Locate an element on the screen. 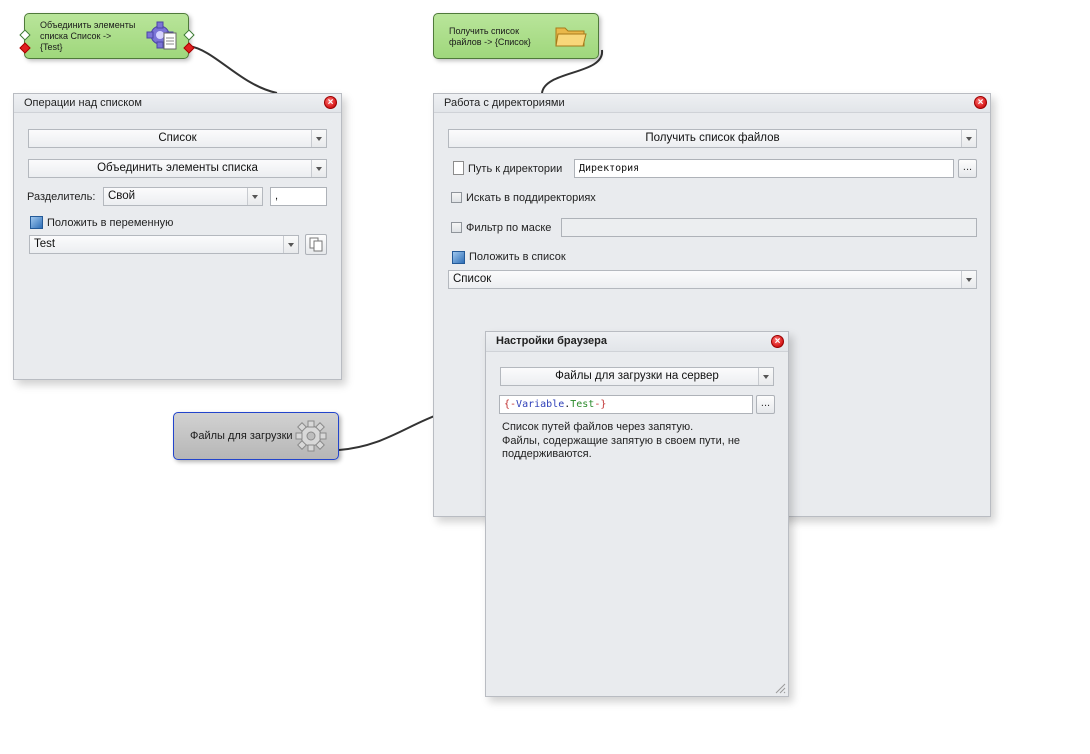 Image resolution: width=1090 pixels, height=754 pixels. wire-join-to-list-panel is located at coordinates (233, 69).